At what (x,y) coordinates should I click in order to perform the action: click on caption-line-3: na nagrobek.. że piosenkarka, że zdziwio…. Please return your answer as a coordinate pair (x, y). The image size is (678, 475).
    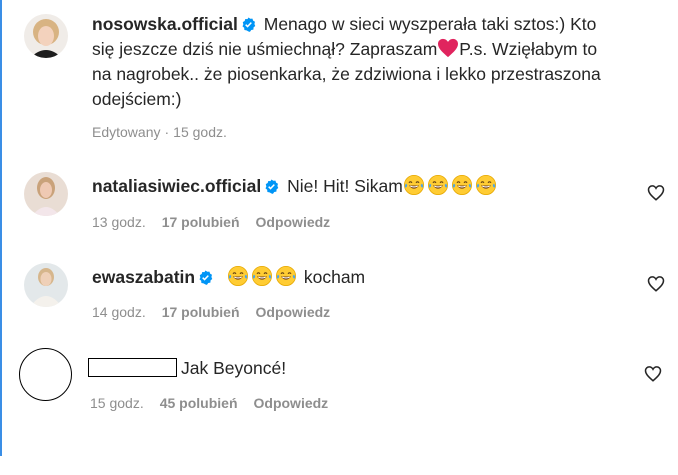
    Looking at the image, I should click on (346, 74).